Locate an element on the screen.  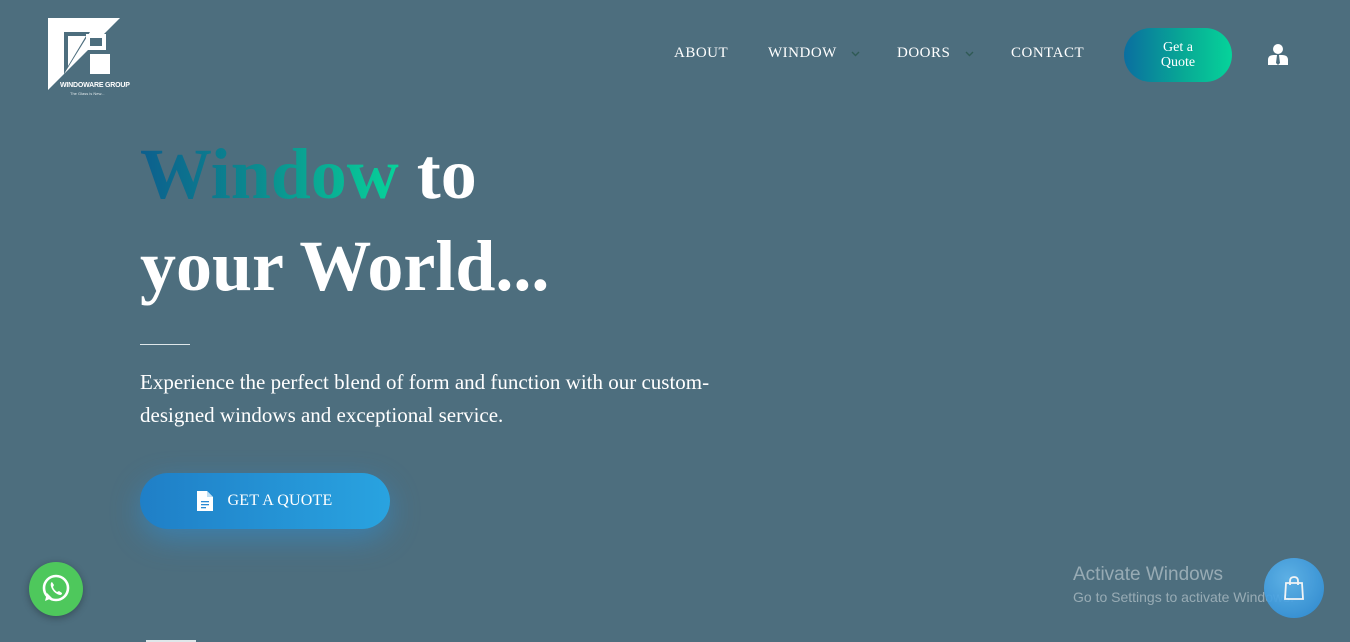
nav-item-contact: CONTACT is located at coordinates (1047, 53).